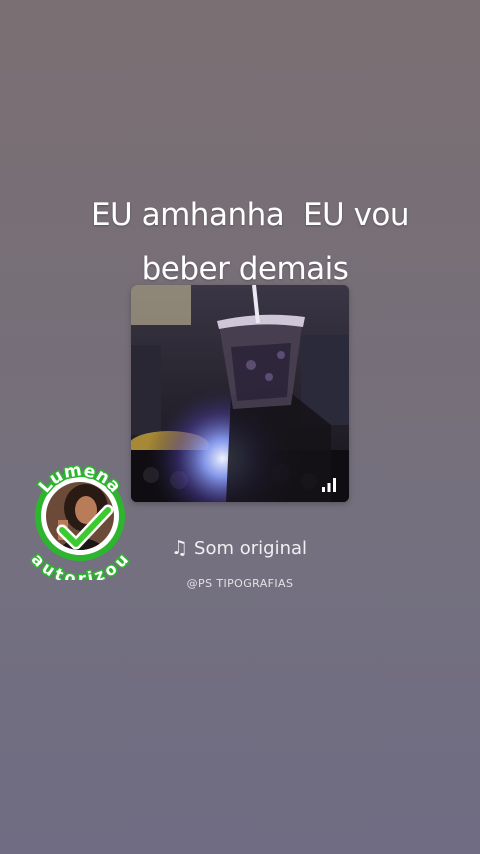  I want to click on video-thumbnail, so click(240, 393).